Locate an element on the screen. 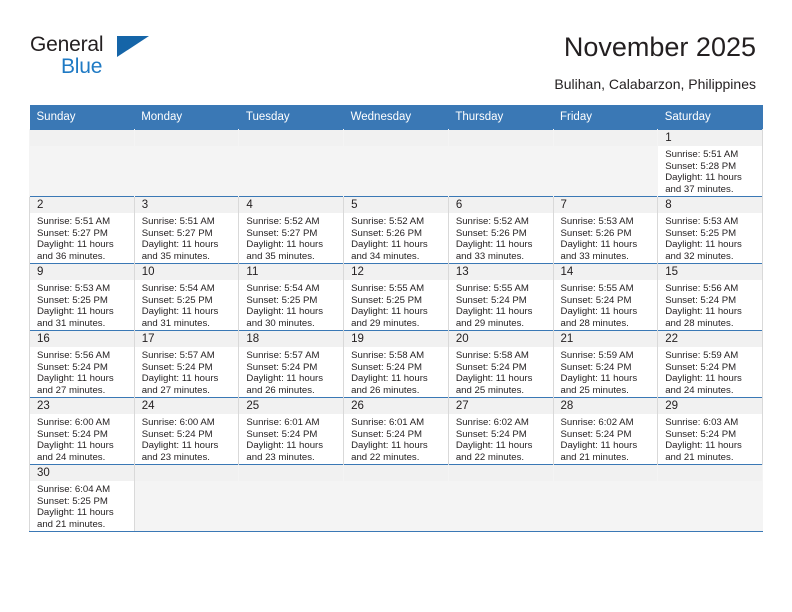 Image resolution: width=792 pixels, height=612 pixels. daylight-text: Daylight: 11 hours and 22 minutes. is located at coordinates (389, 451).